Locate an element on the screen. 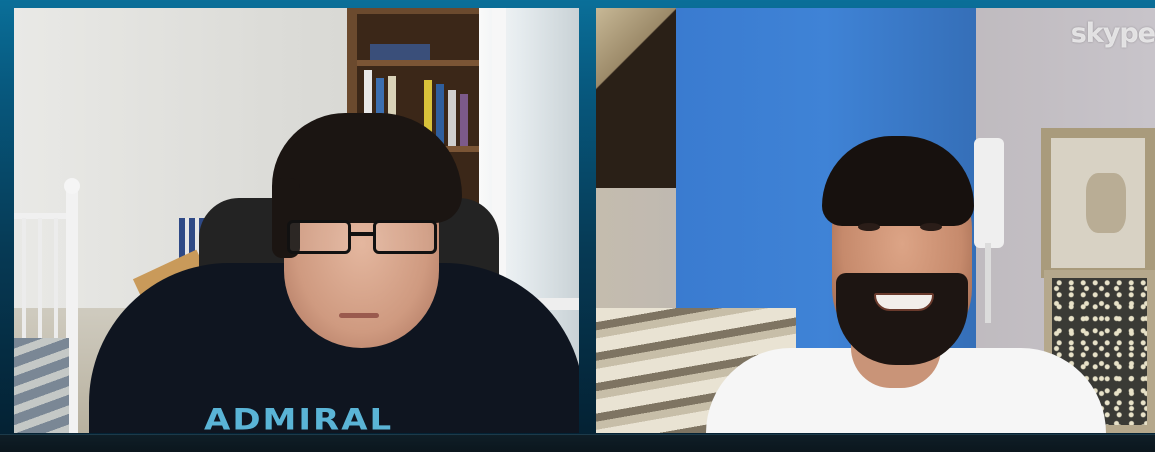 The width and height of the screenshot is (1155, 452). person-eye-left is located at coordinates (869, 227).